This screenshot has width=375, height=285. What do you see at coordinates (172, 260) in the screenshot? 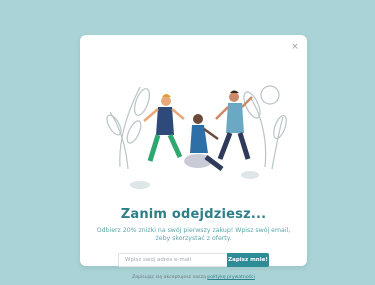
I see `email-input` at bounding box center [172, 260].